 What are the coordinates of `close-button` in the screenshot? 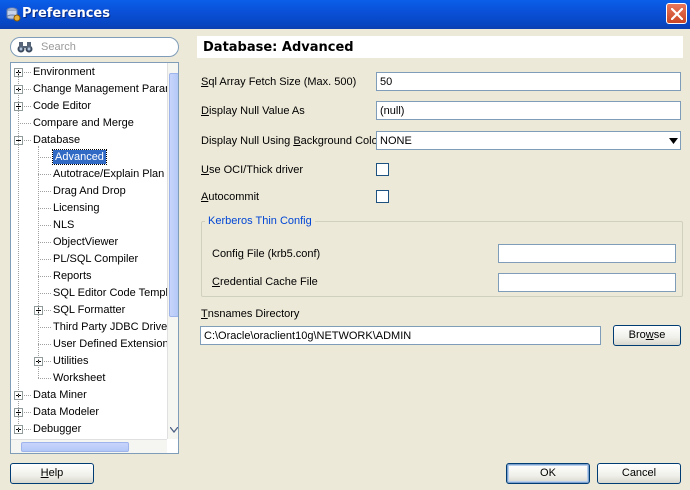 It's located at (676, 13).